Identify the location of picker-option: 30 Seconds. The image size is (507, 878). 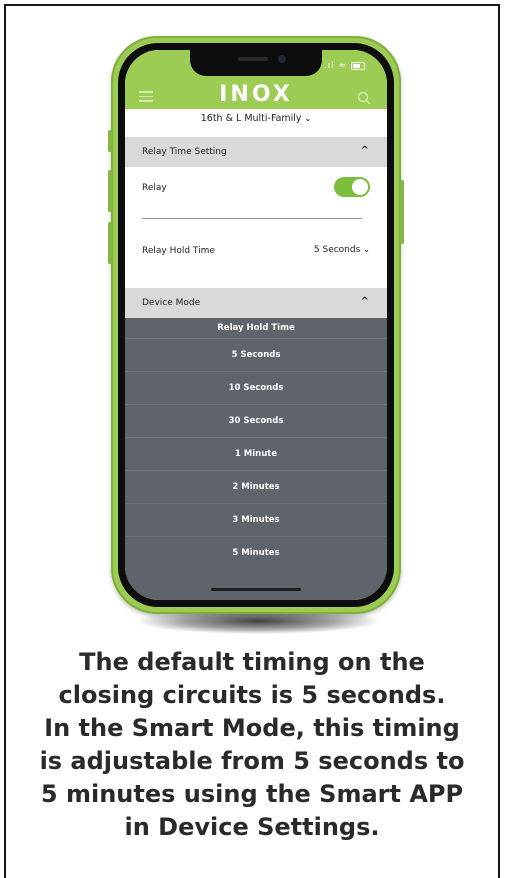
(256, 420).